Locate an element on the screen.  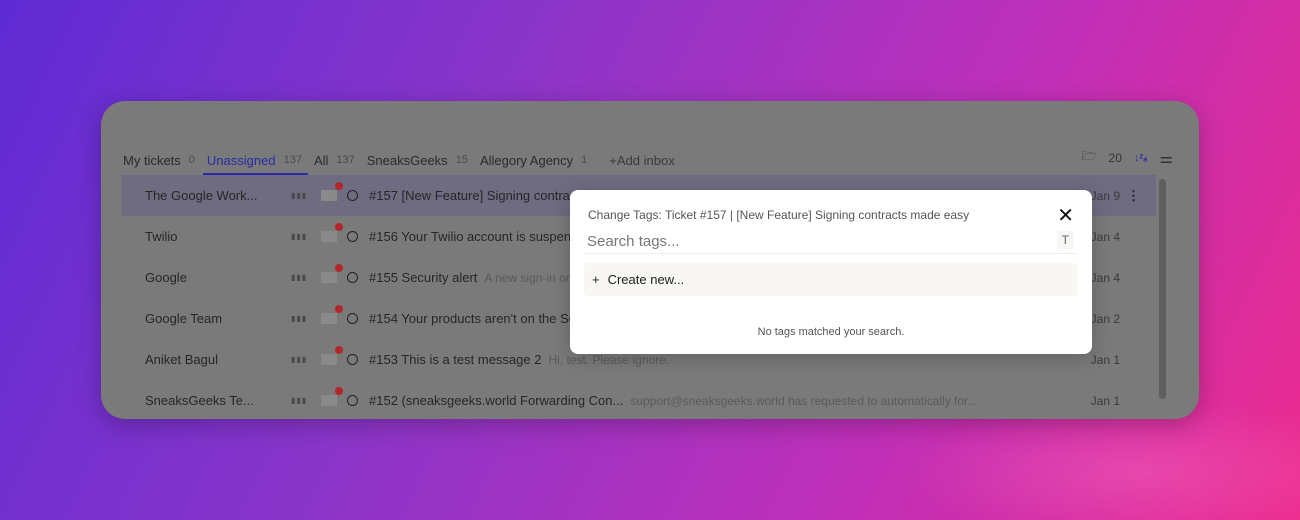
ticket-subject: #153 This is a test message 2 is located at coordinates (455, 359).